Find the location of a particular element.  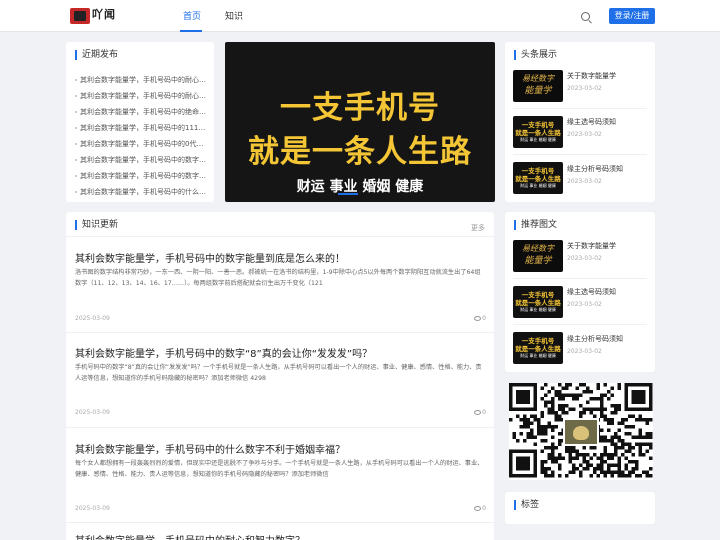

recommended-thumb-1: 易经数字 能量学 is located at coordinates (538, 256).